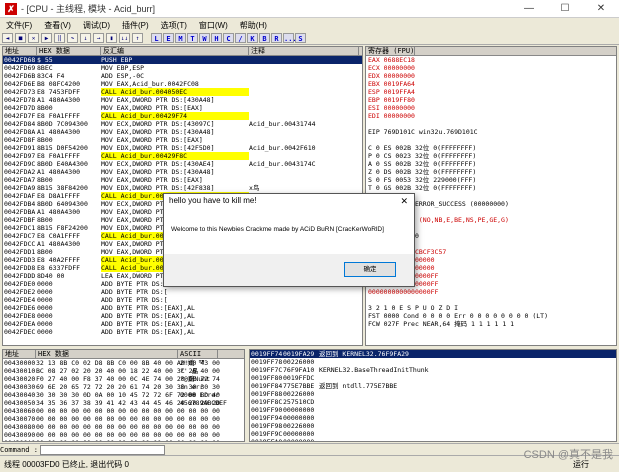  I want to click on toolbar-button: ↑, so click(137, 38).